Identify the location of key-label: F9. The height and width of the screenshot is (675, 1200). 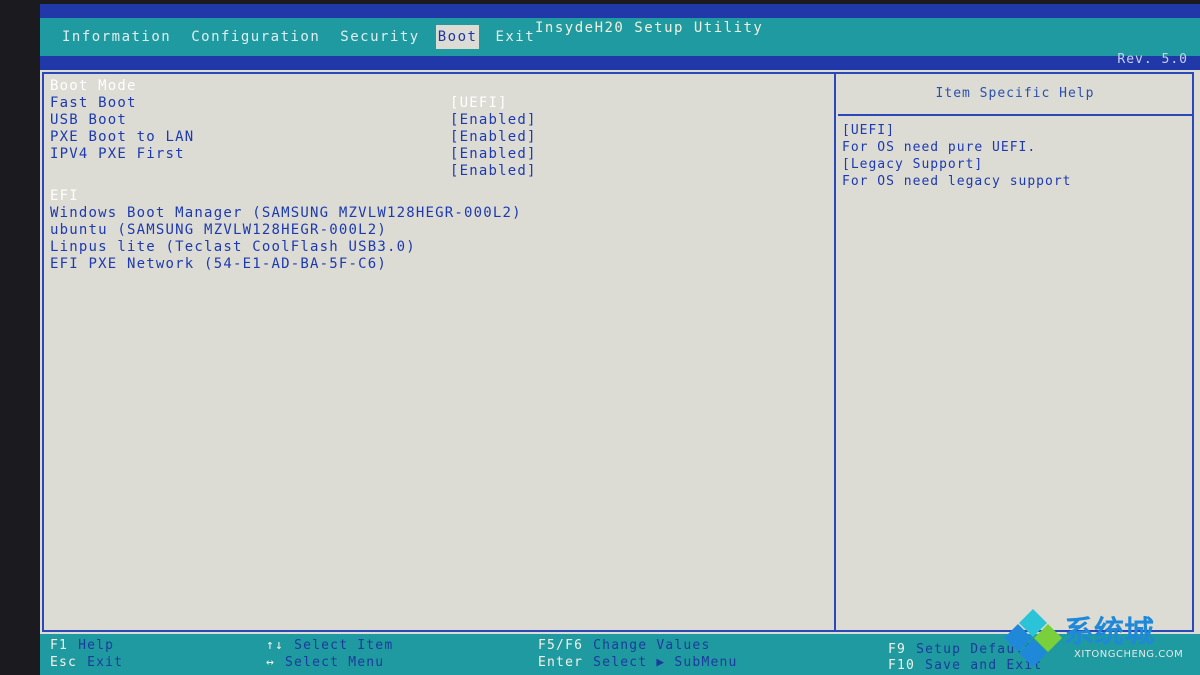
(897, 649).